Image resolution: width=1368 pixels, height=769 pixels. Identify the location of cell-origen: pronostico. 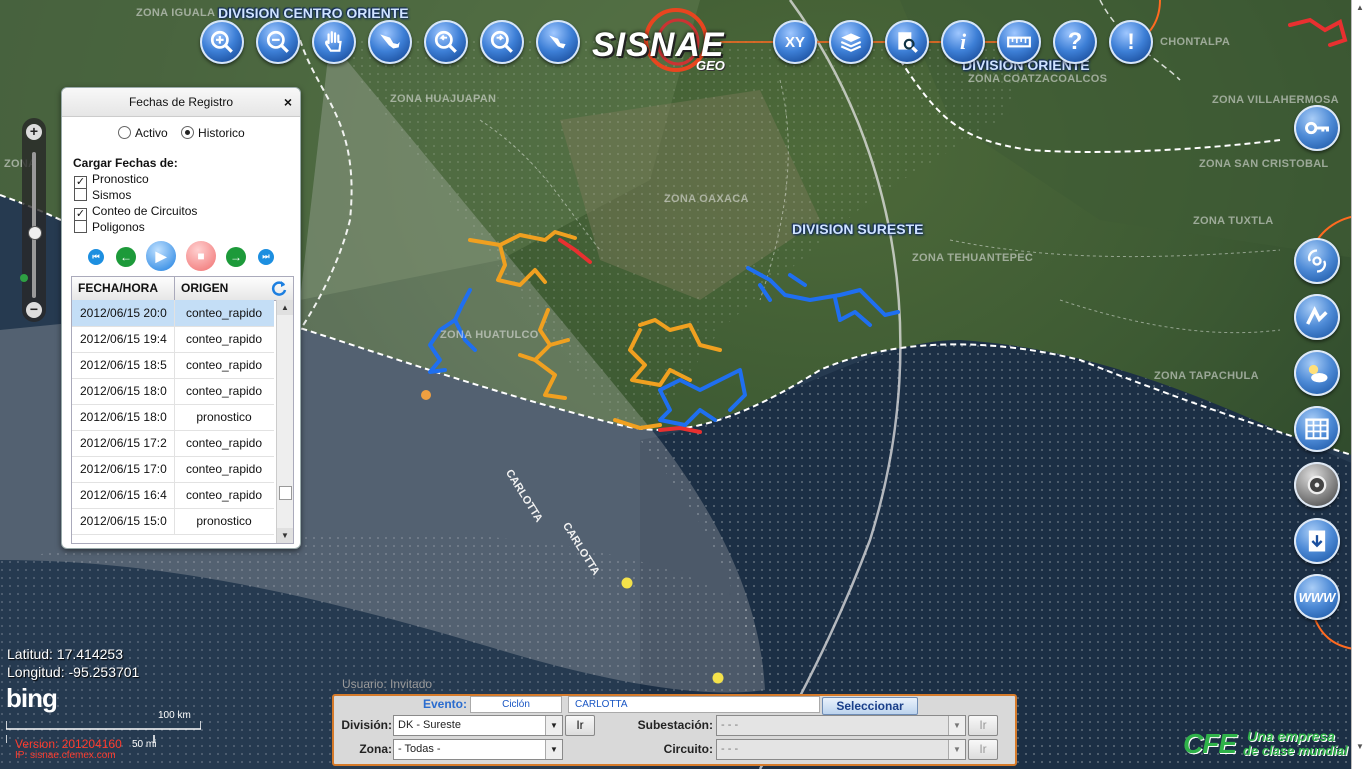
(223, 521).